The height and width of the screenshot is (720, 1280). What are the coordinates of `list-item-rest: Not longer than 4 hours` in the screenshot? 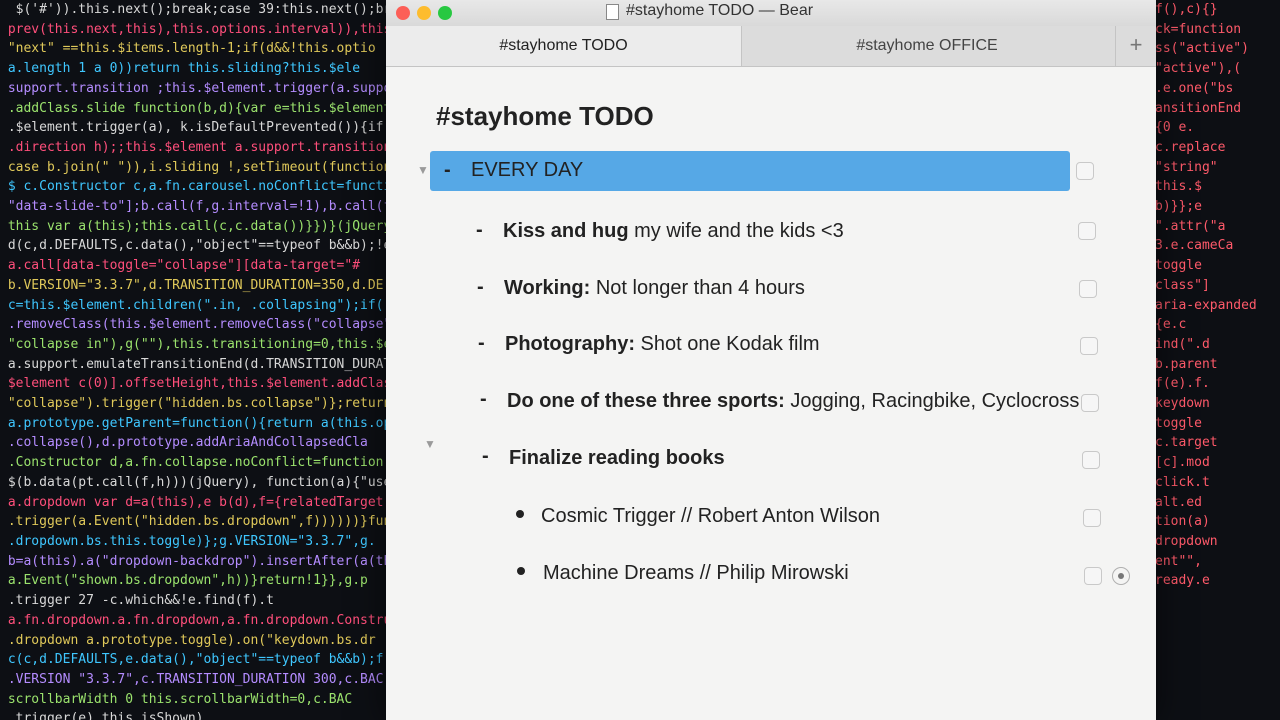 It's located at (697, 288).